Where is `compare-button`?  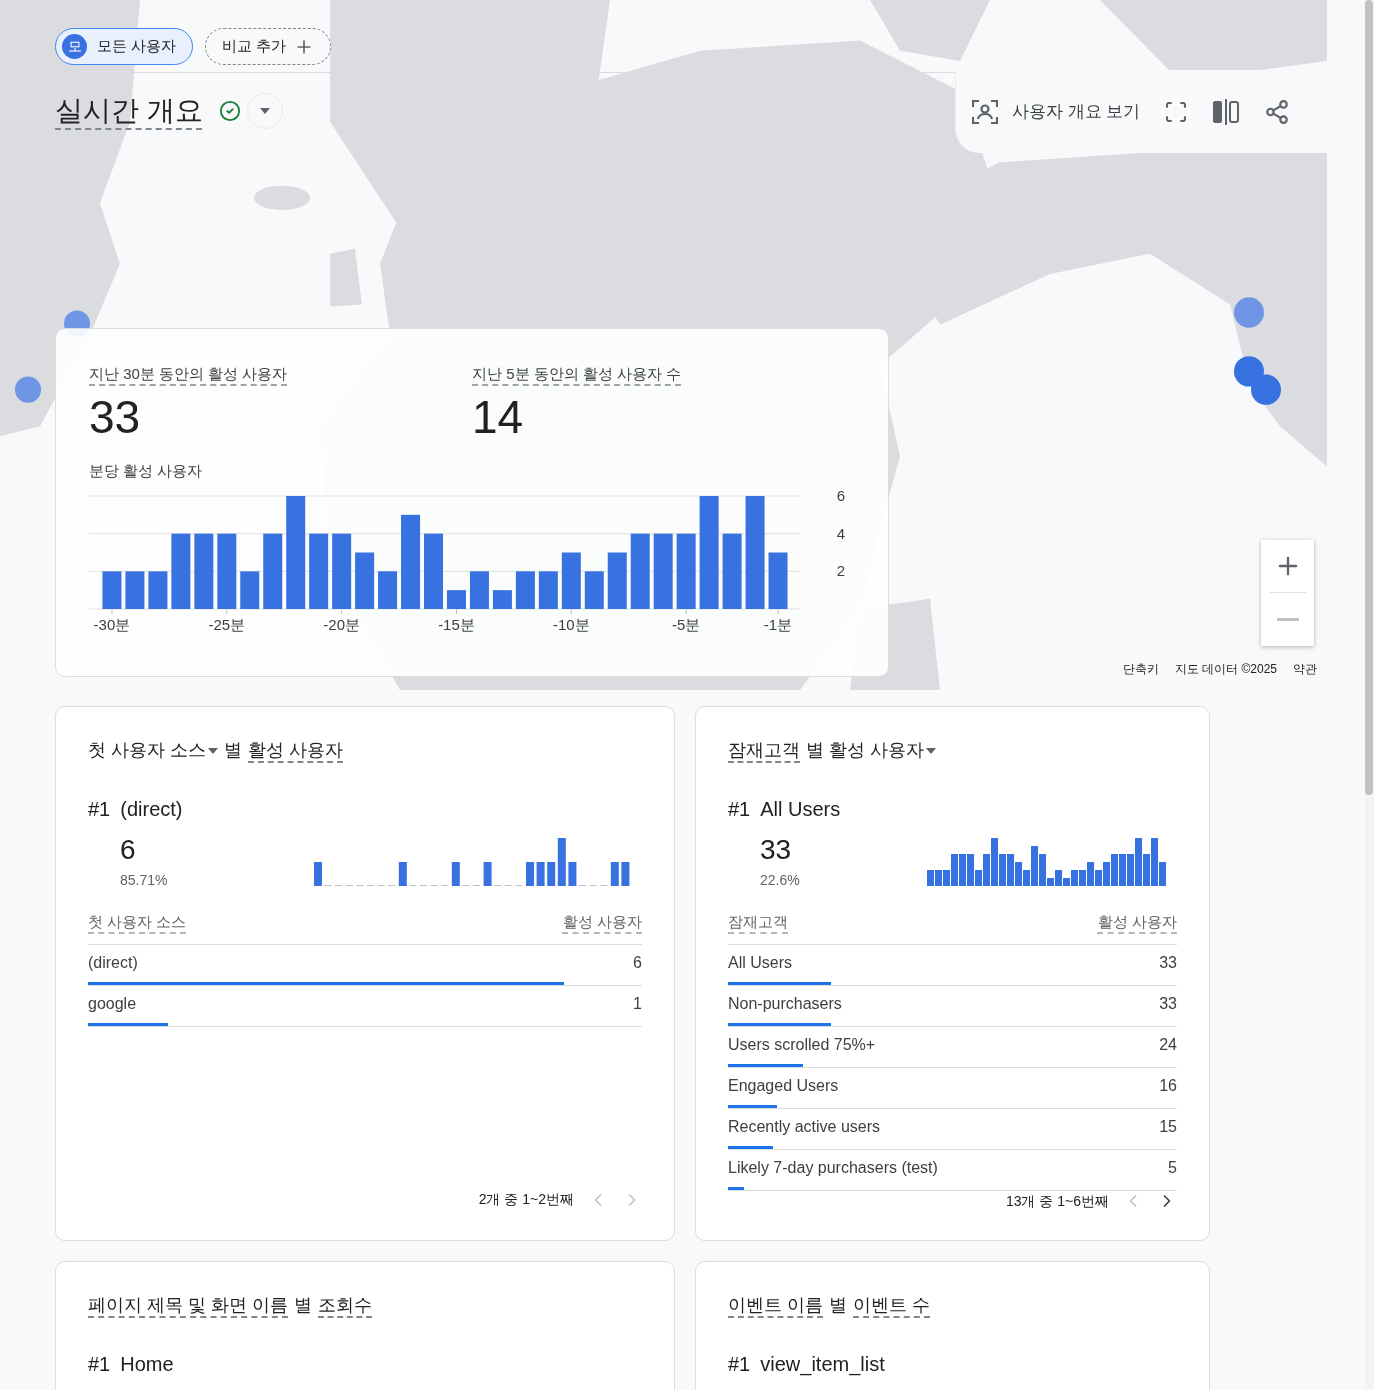
compare-button is located at coordinates (1226, 111).